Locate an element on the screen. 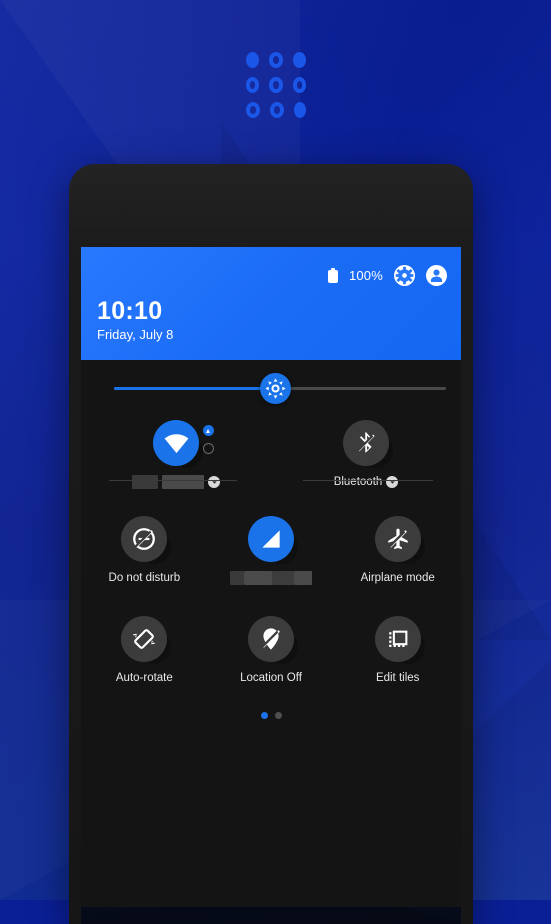 The width and height of the screenshot is (551, 924). brightness-icon is located at coordinates (275, 388).